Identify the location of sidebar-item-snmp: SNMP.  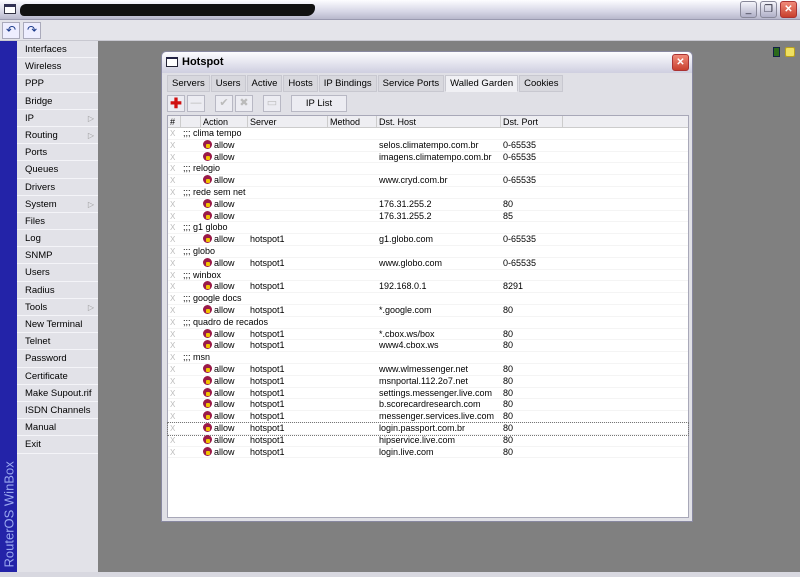
(57, 256).